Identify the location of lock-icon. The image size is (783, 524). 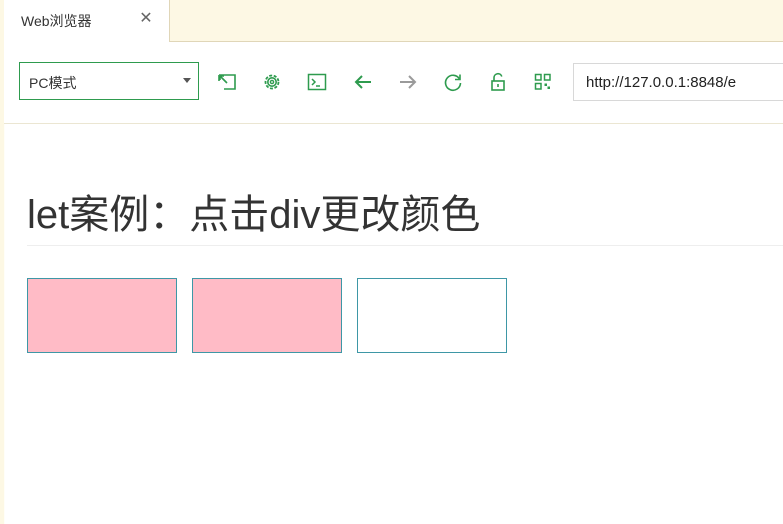
(498, 82).